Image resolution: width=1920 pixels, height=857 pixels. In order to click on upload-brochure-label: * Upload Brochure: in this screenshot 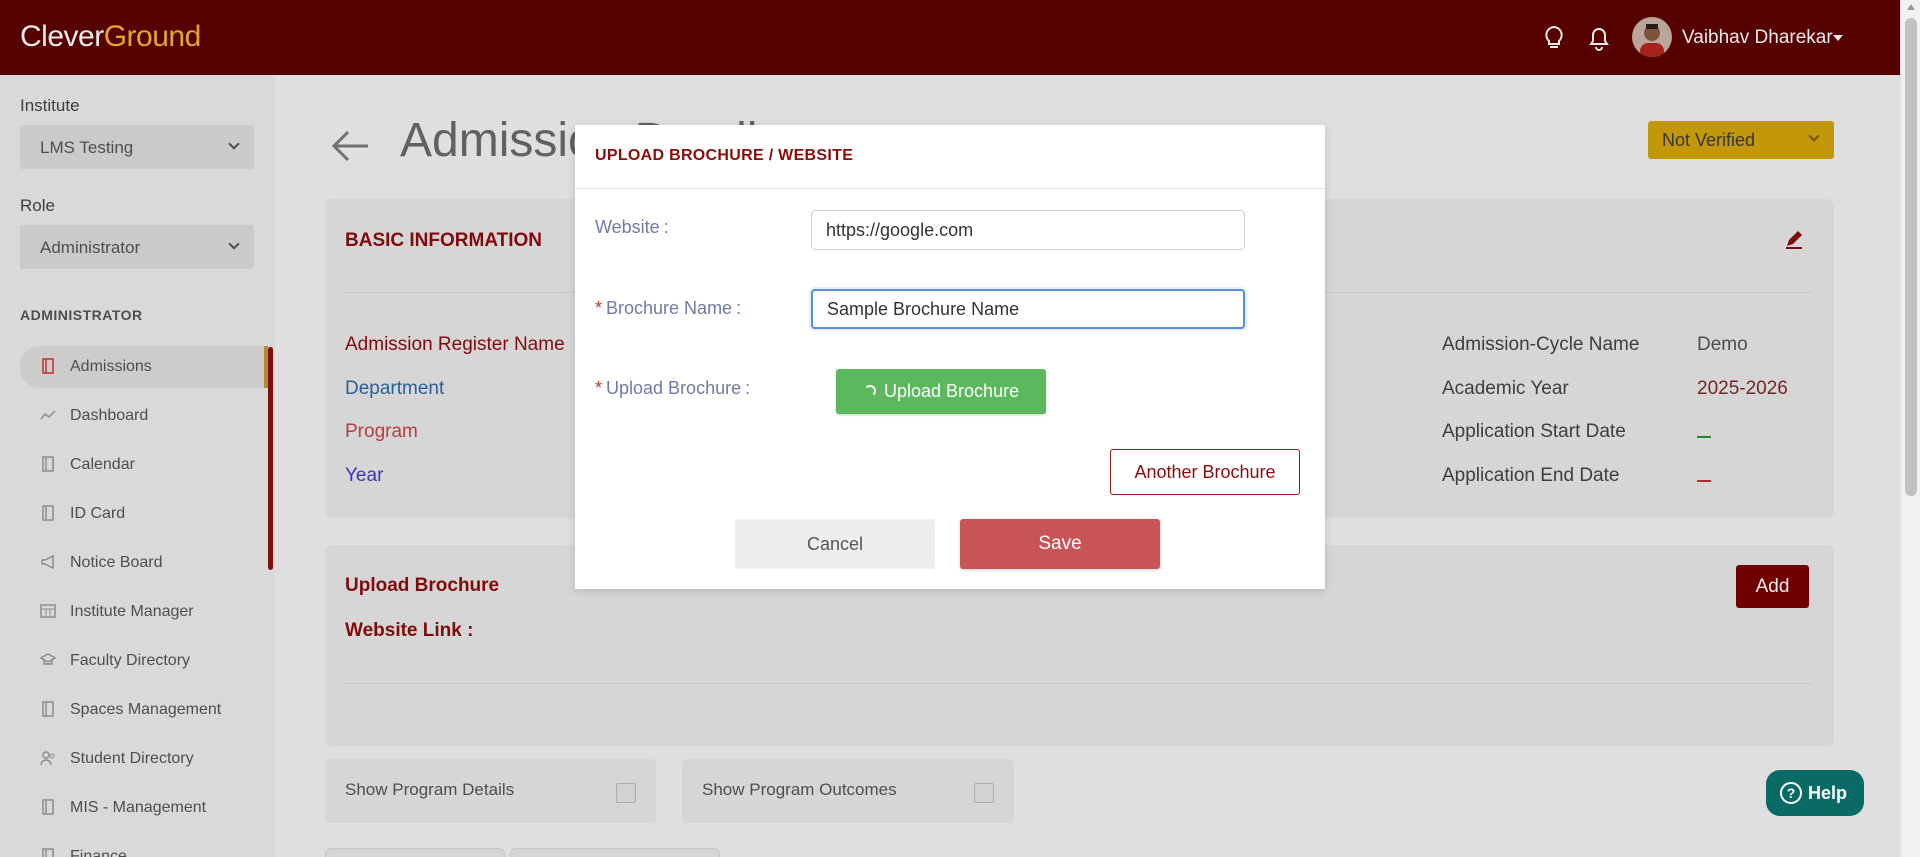, I will do `click(672, 388)`.